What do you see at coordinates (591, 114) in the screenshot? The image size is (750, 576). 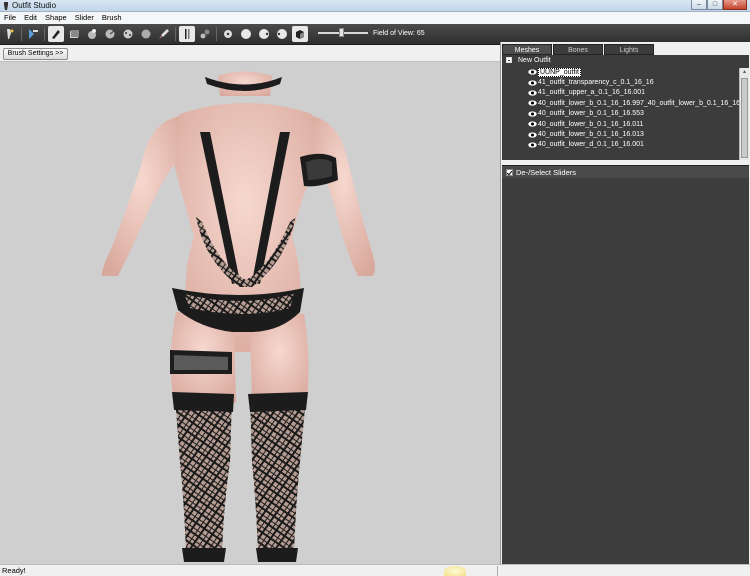 I see `mesh-name: 40_outfit_lower_b_0.1_16_16.553` at bounding box center [591, 114].